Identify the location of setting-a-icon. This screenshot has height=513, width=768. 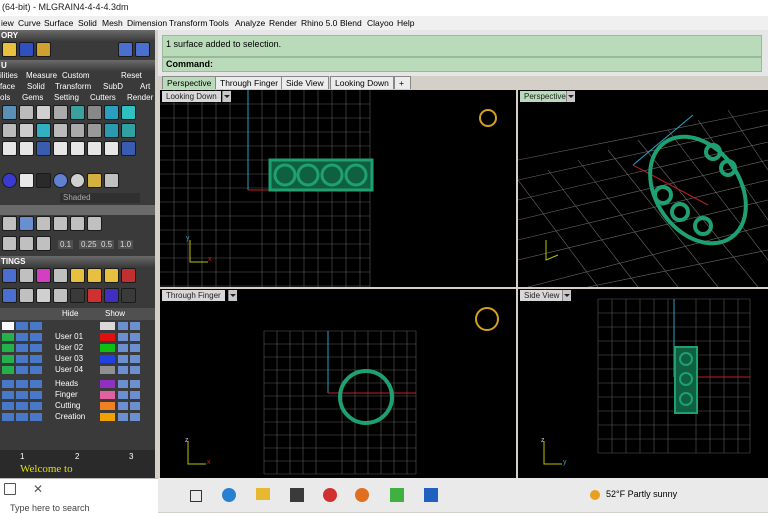
(9, 275).